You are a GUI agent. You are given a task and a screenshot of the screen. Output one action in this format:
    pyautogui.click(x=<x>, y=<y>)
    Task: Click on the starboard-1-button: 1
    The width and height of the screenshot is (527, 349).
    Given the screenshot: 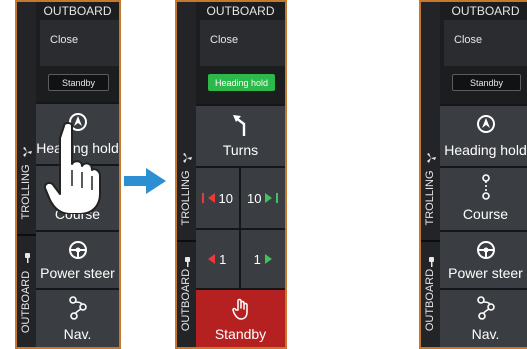 What is the action you would take?
    pyautogui.click(x=263, y=259)
    